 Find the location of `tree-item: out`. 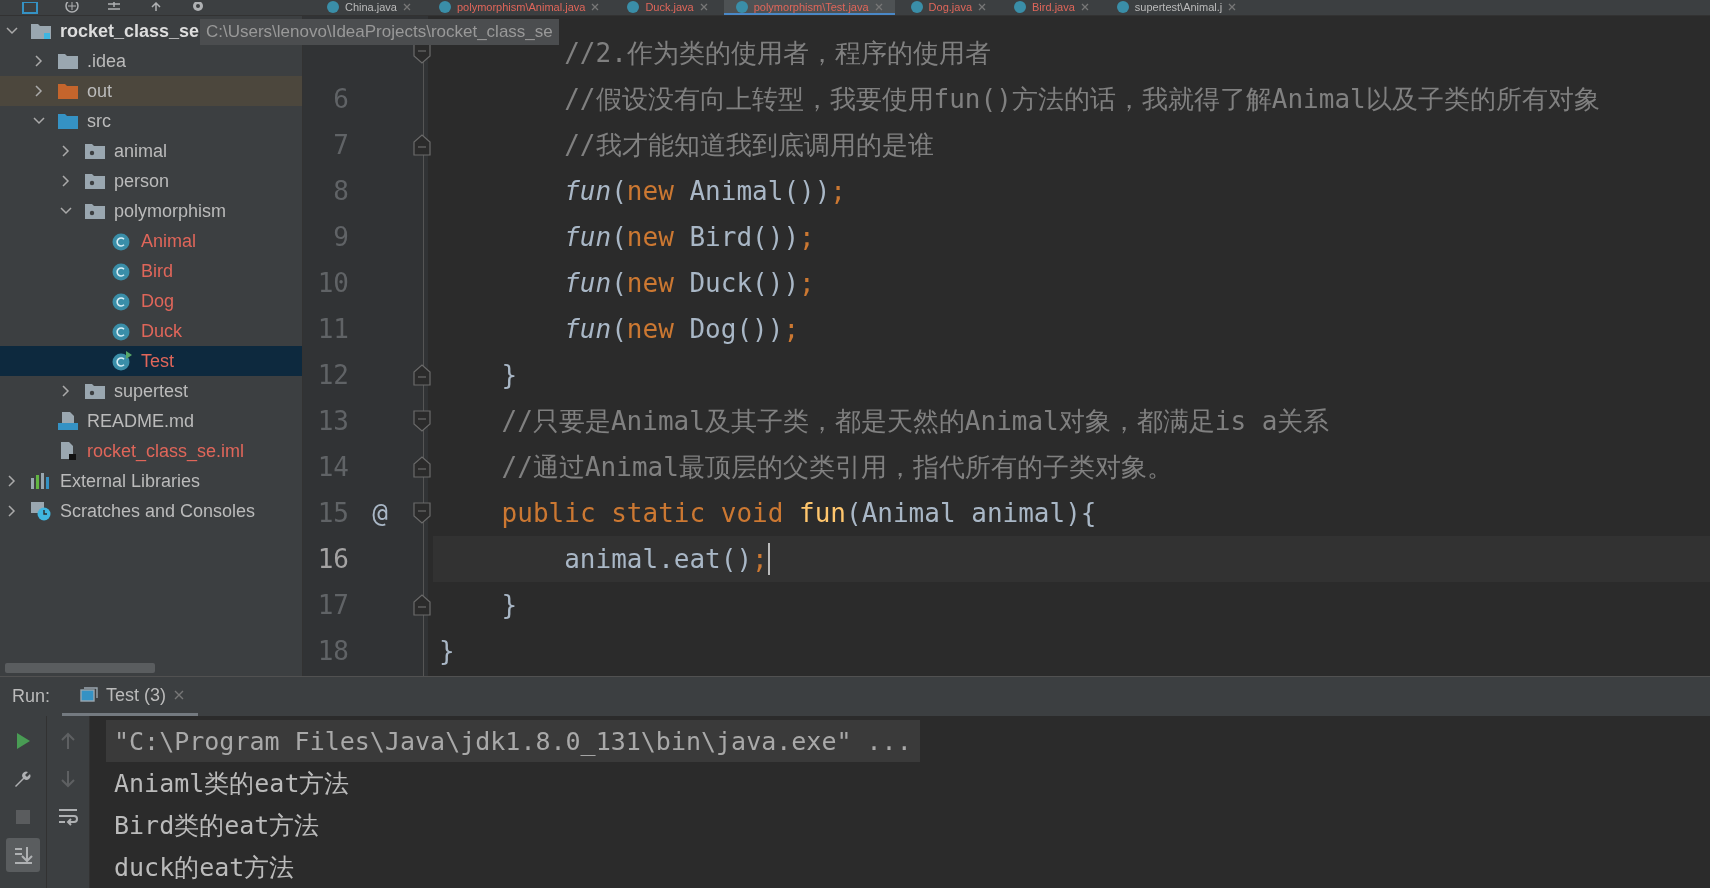

tree-item: out is located at coordinates (151, 91).